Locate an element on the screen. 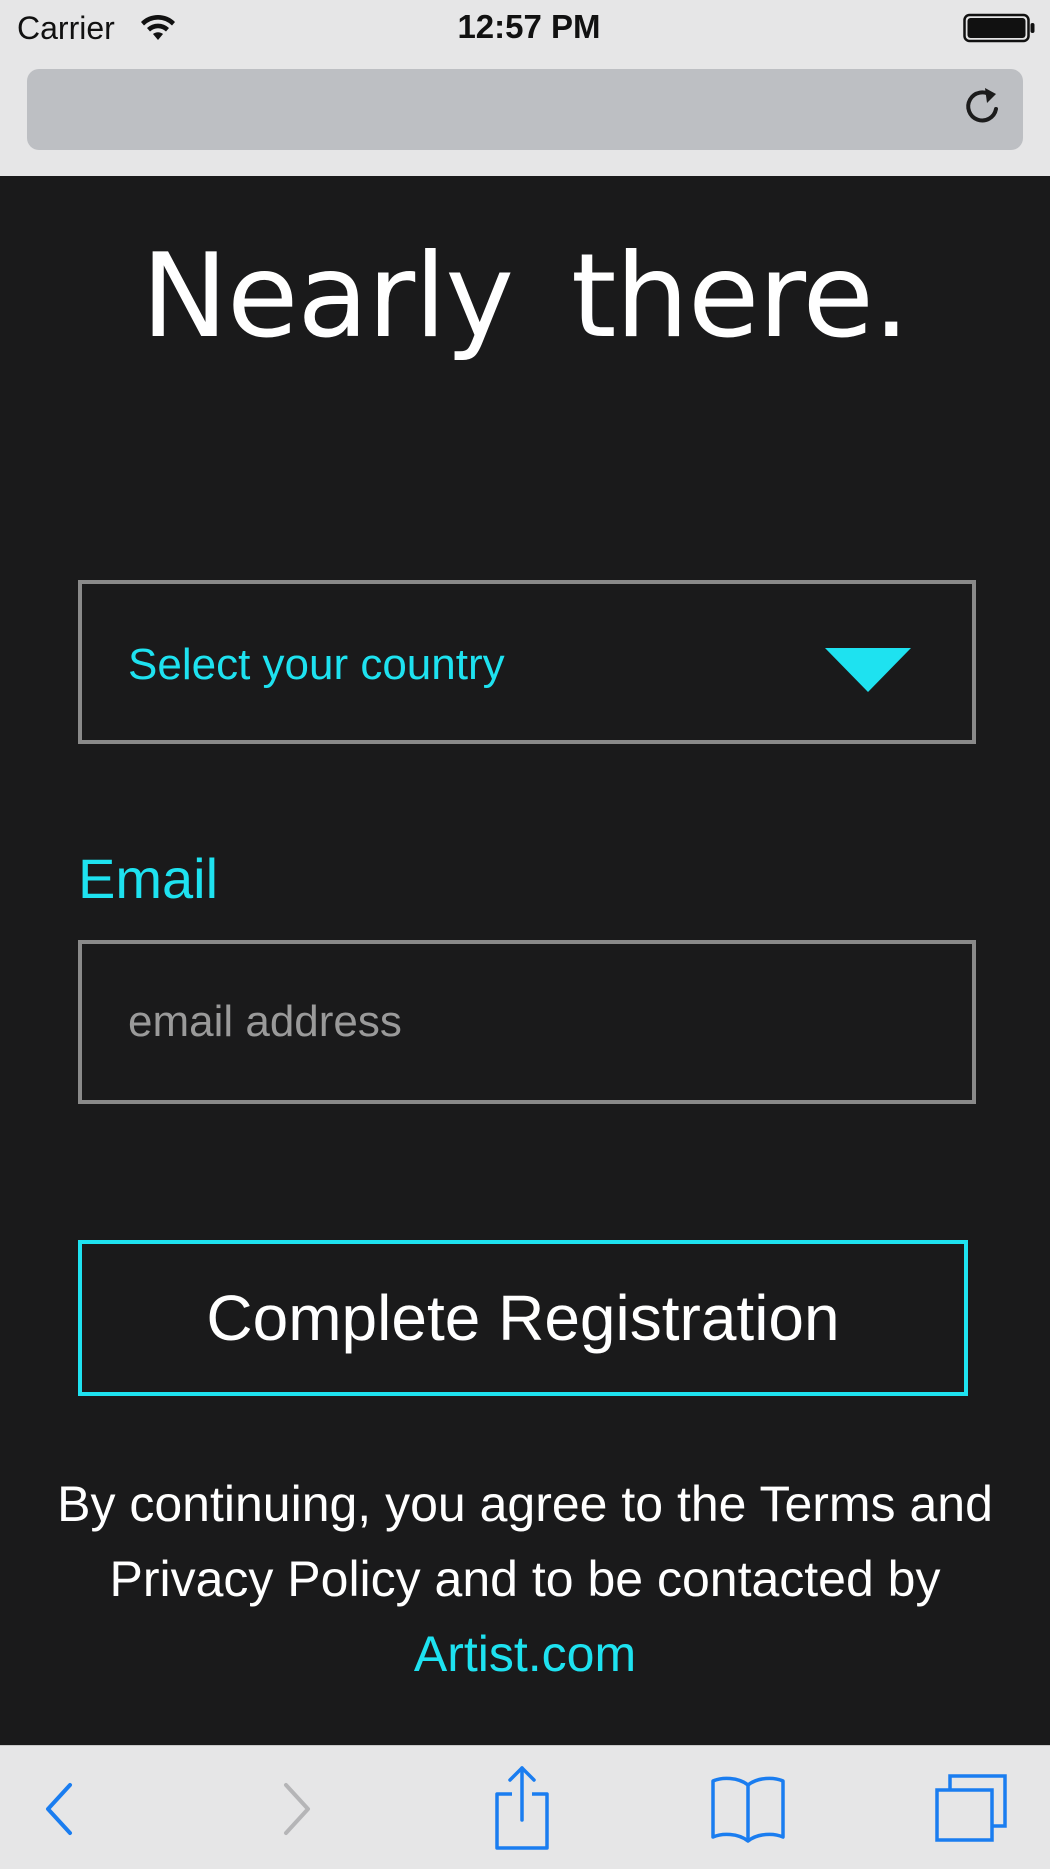 This screenshot has height=1869, width=1050. reload-icon is located at coordinates (983, 107).